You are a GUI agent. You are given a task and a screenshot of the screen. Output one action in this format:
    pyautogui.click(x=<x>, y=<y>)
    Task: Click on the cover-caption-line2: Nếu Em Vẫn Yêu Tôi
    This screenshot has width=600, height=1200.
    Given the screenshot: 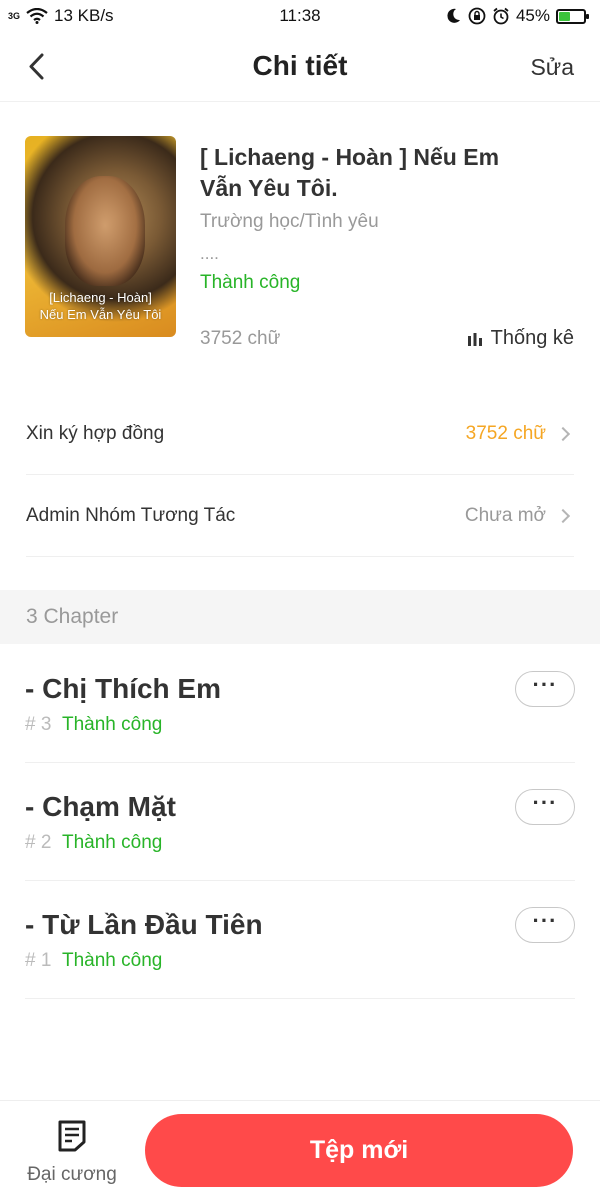 What is the action you would take?
    pyautogui.click(x=100, y=314)
    